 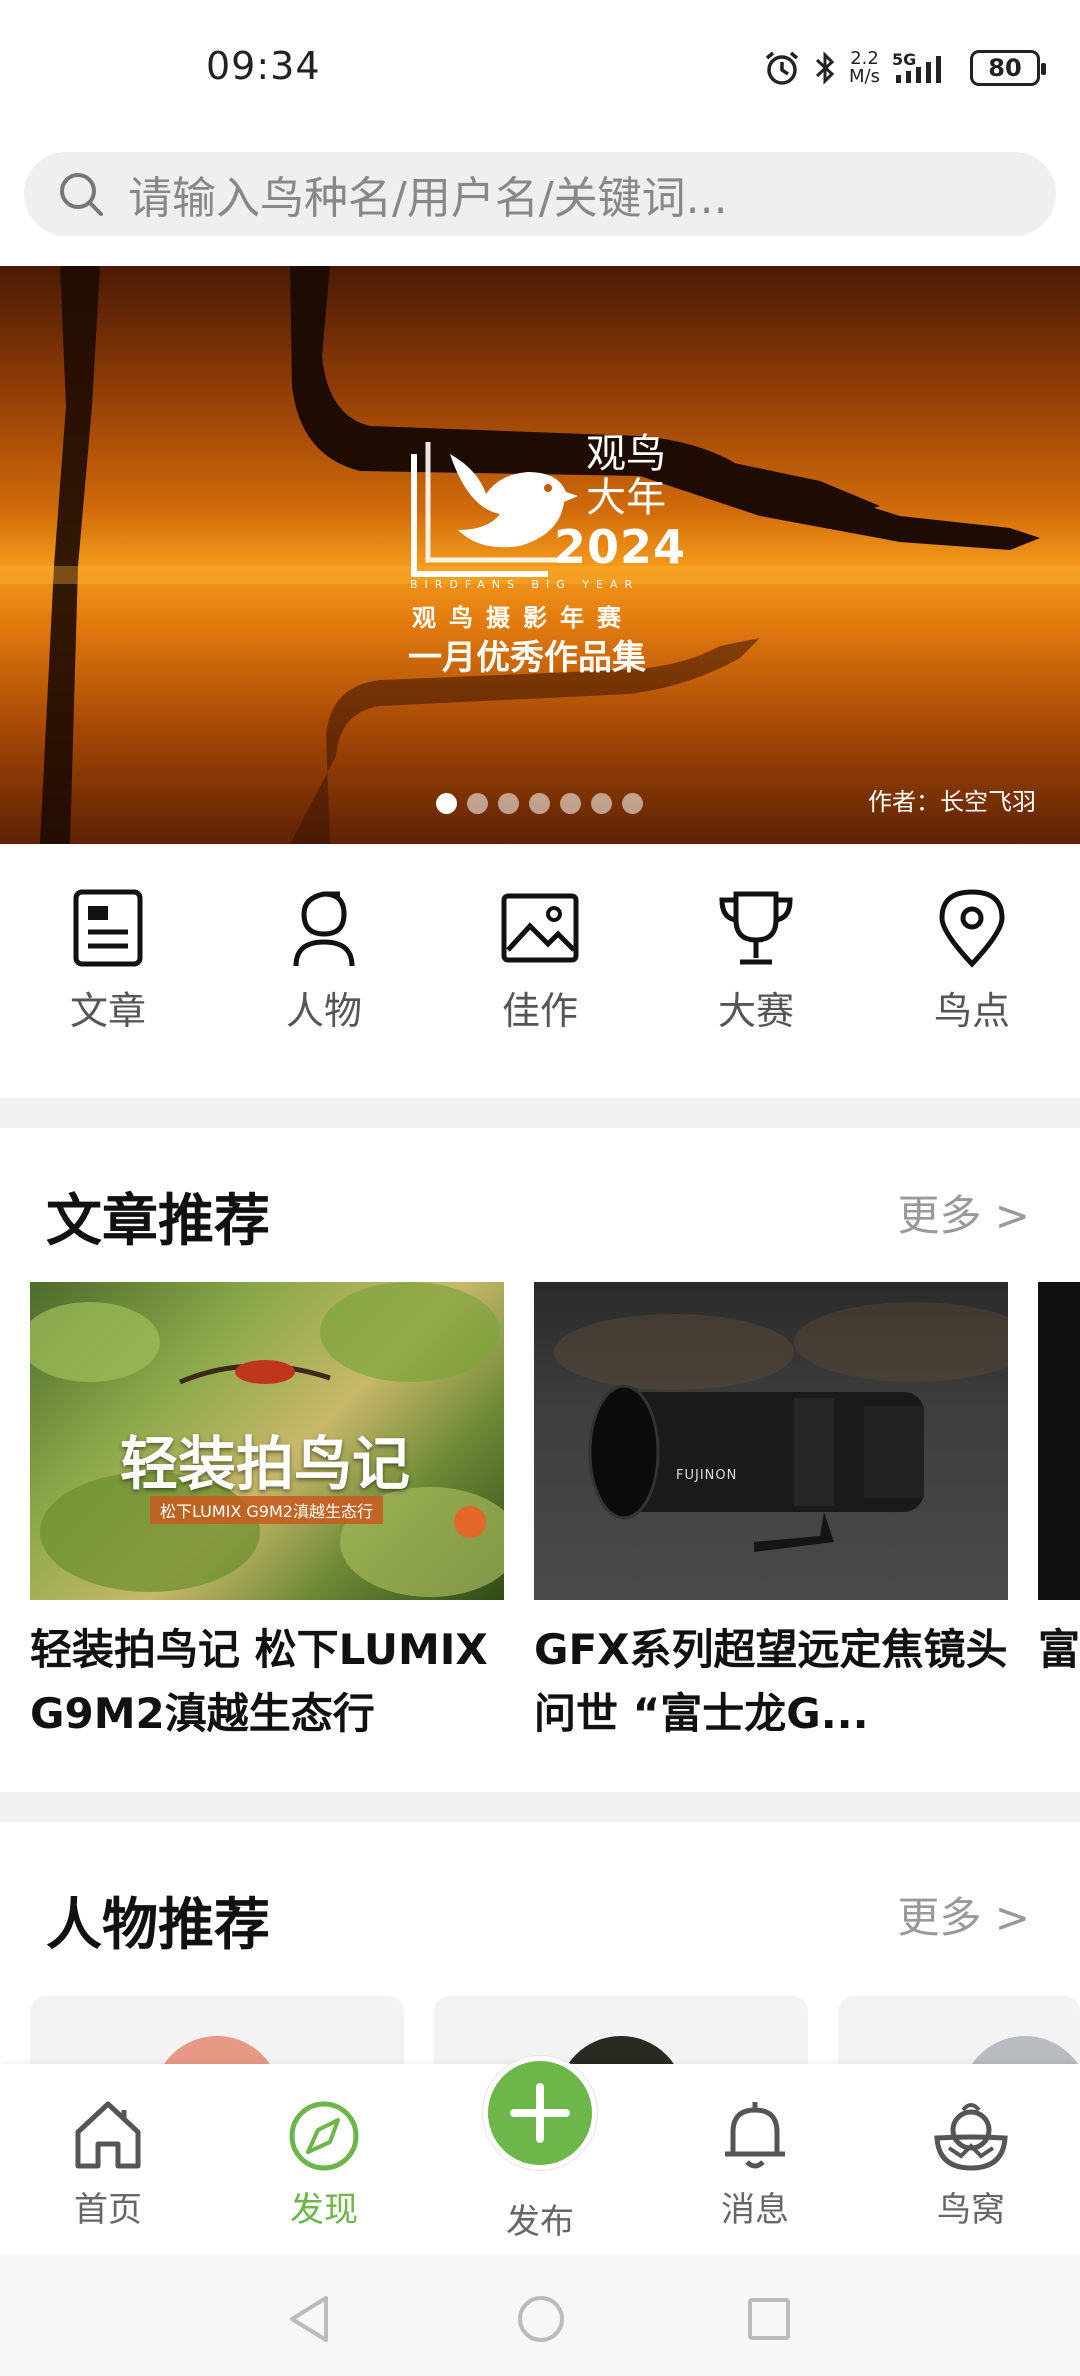 What do you see at coordinates (971, 2137) in the screenshot?
I see `bird-nest-icon` at bounding box center [971, 2137].